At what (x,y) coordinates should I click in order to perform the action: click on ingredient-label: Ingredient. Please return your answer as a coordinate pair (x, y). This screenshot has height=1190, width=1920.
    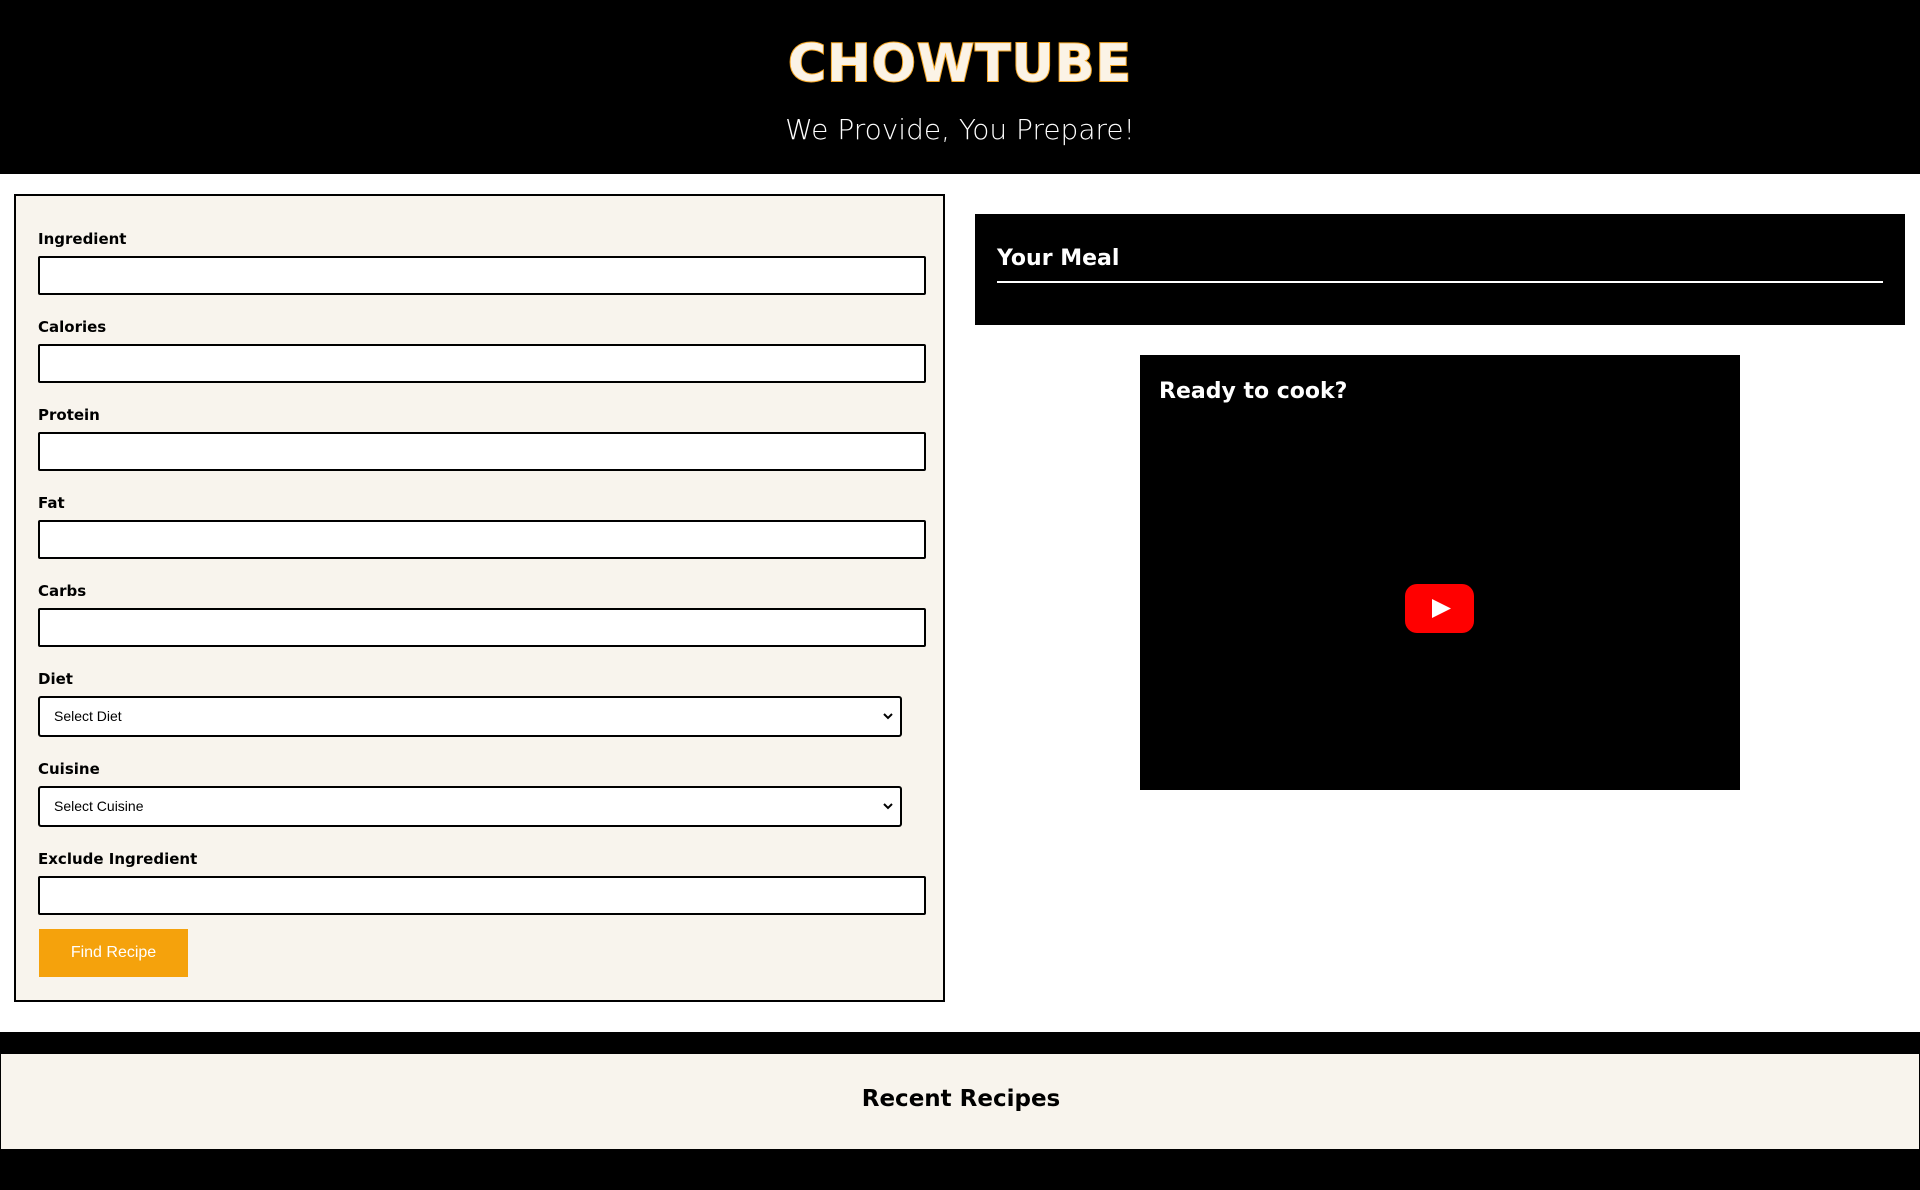
    Looking at the image, I should click on (82, 239).